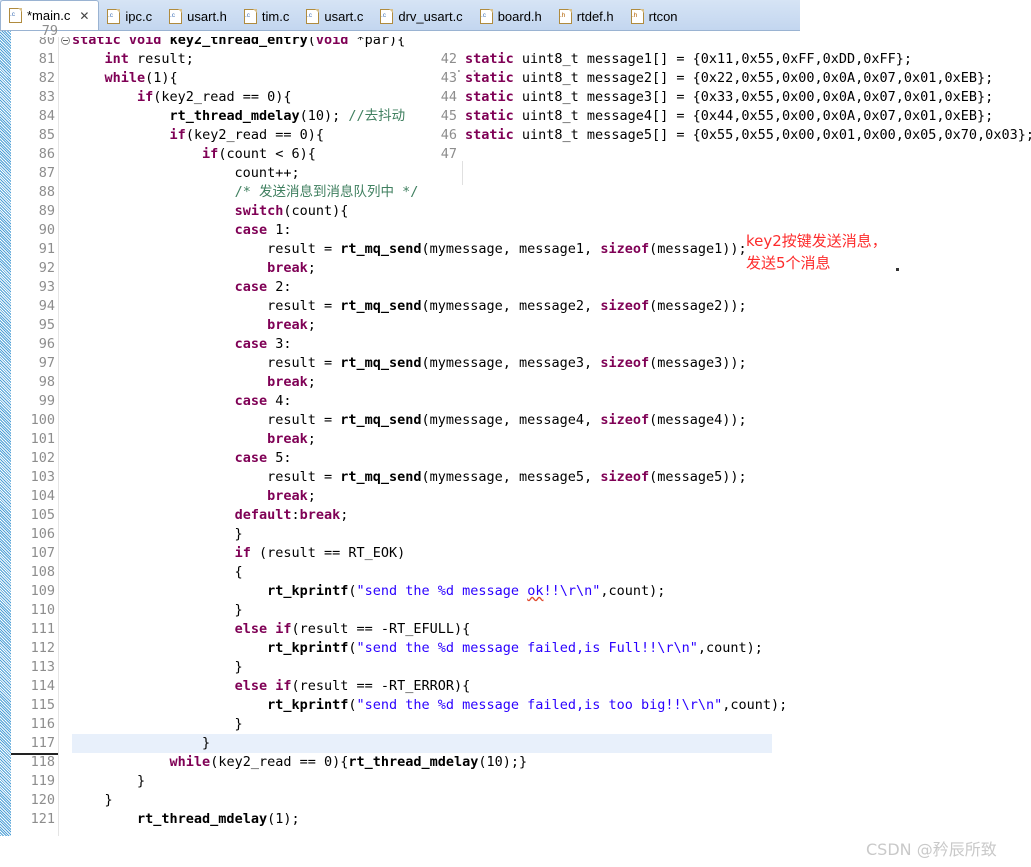 The height and width of the screenshot is (867, 1031). What do you see at coordinates (519, 16) in the screenshot?
I see `tab-label: board.h` at bounding box center [519, 16].